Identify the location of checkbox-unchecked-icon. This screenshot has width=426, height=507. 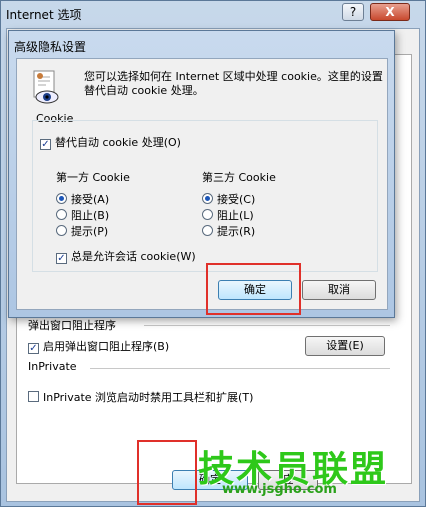
(33, 396).